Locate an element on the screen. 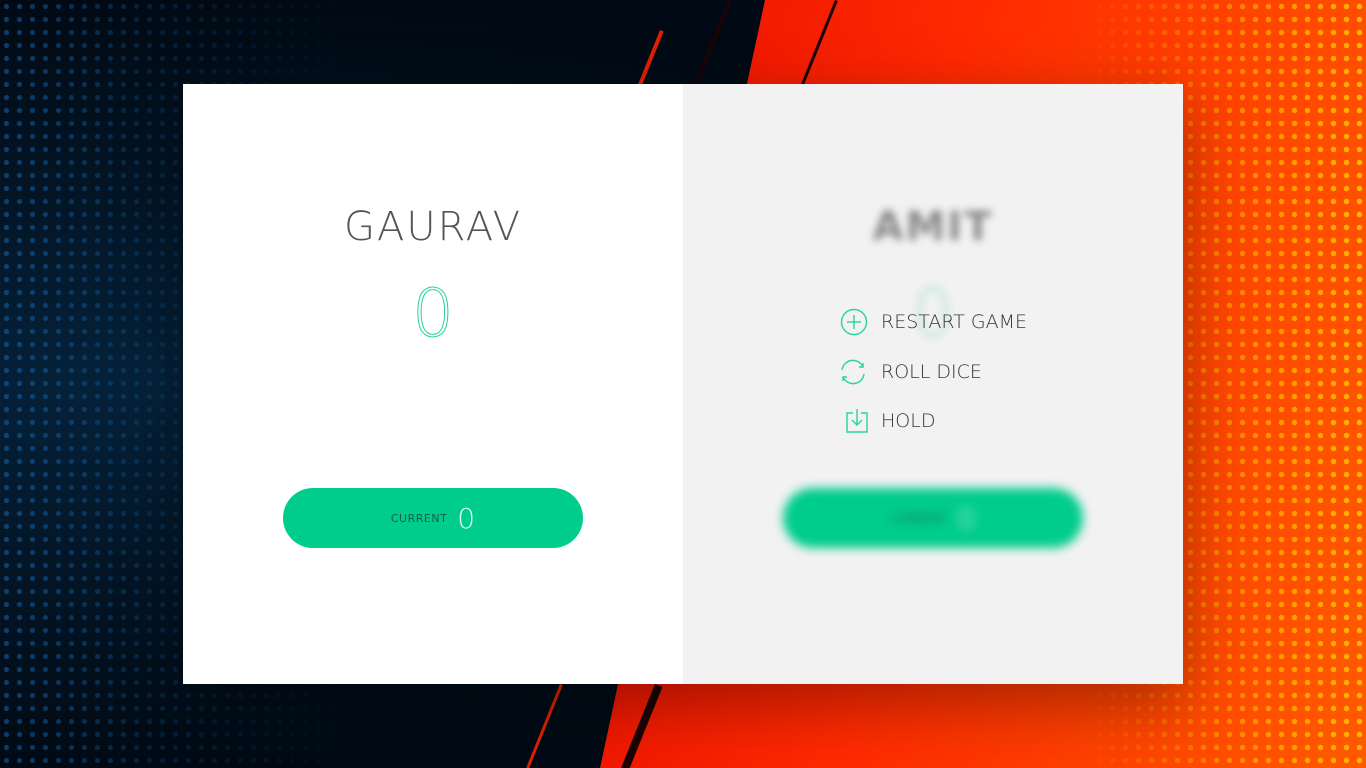  roll-dice-label: ROLL DICE is located at coordinates (931, 372).